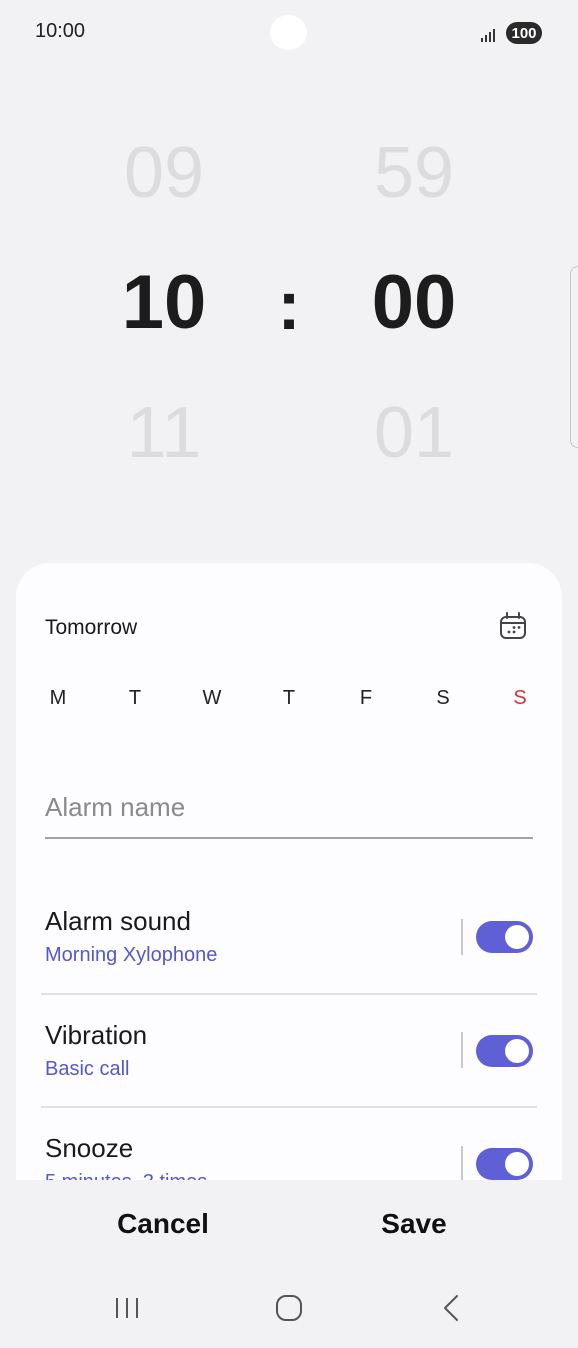 The image size is (578, 1348). What do you see at coordinates (451, 1308) in the screenshot?
I see `back-icon` at bounding box center [451, 1308].